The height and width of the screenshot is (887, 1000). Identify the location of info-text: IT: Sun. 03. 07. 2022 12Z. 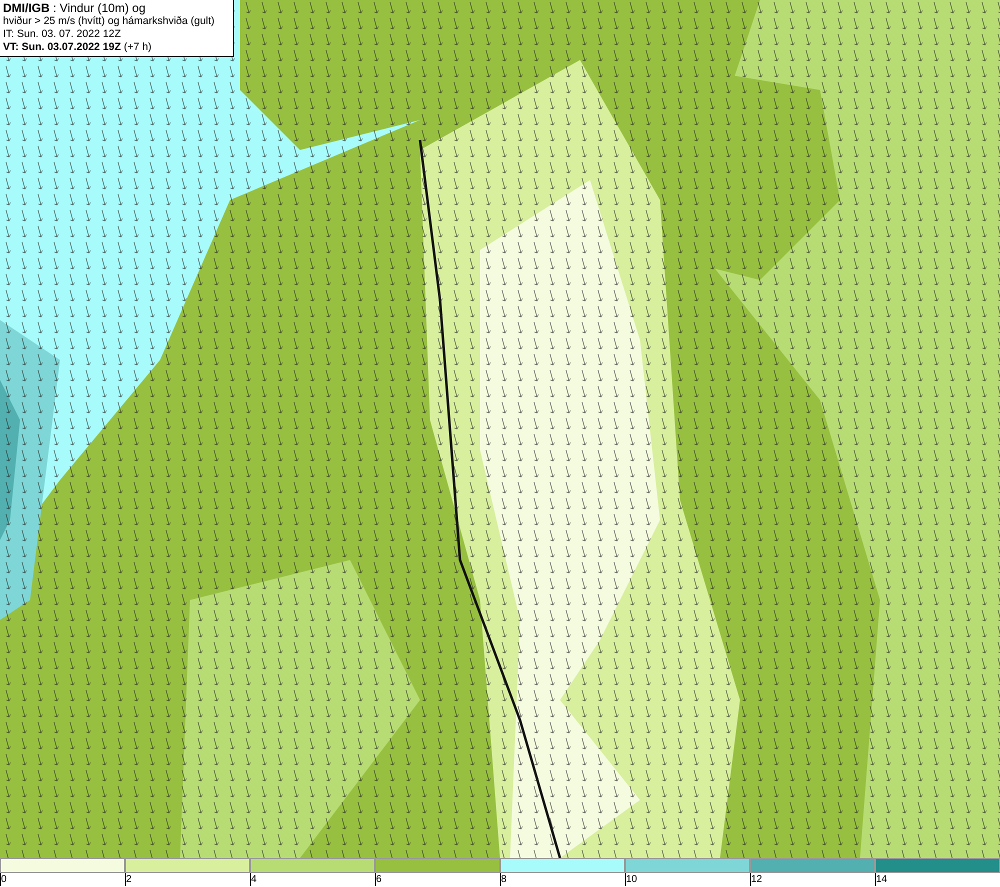
(62, 34).